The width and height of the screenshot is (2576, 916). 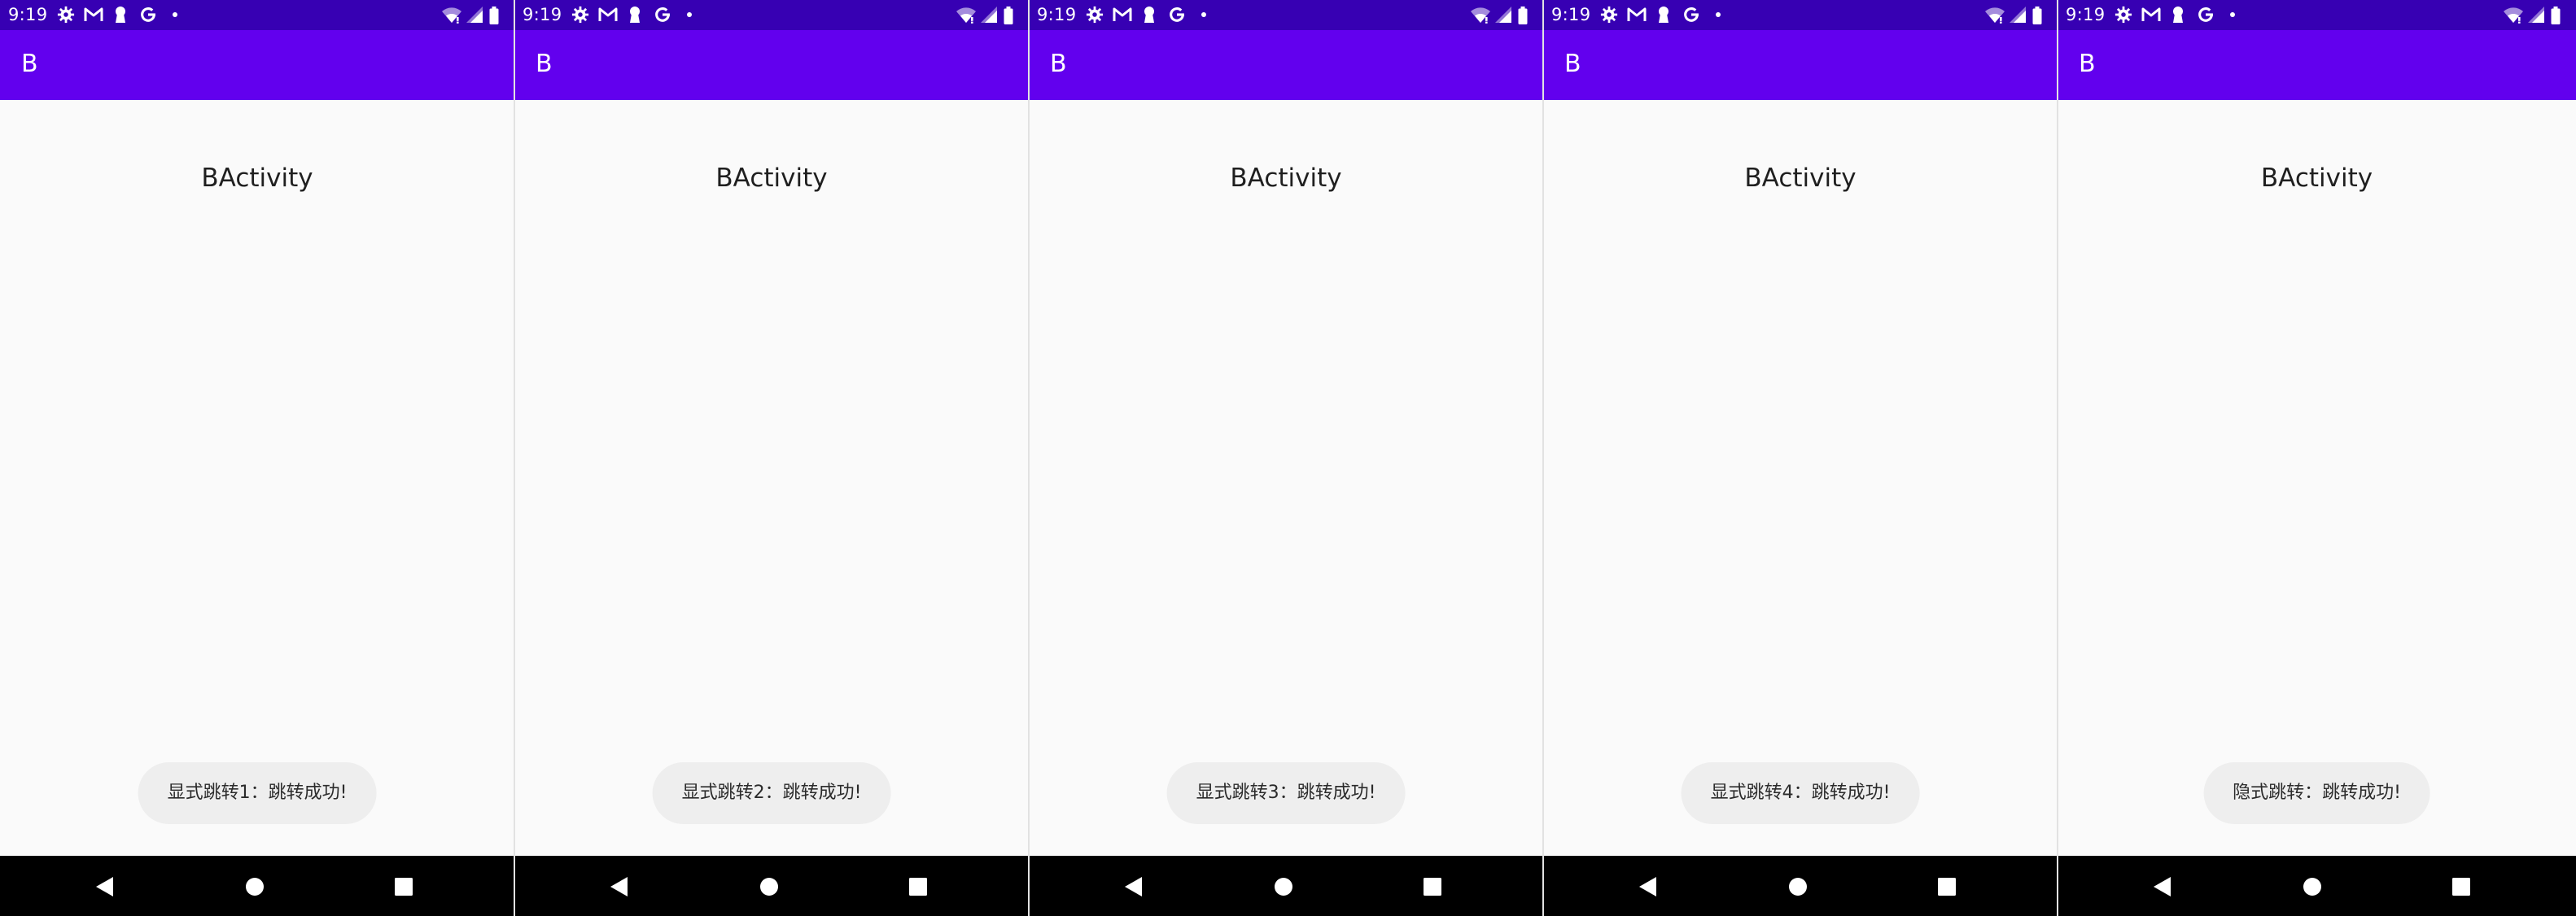 What do you see at coordinates (771, 793) in the screenshot?
I see `toast-message: 显式跳转2：跳转成功!` at bounding box center [771, 793].